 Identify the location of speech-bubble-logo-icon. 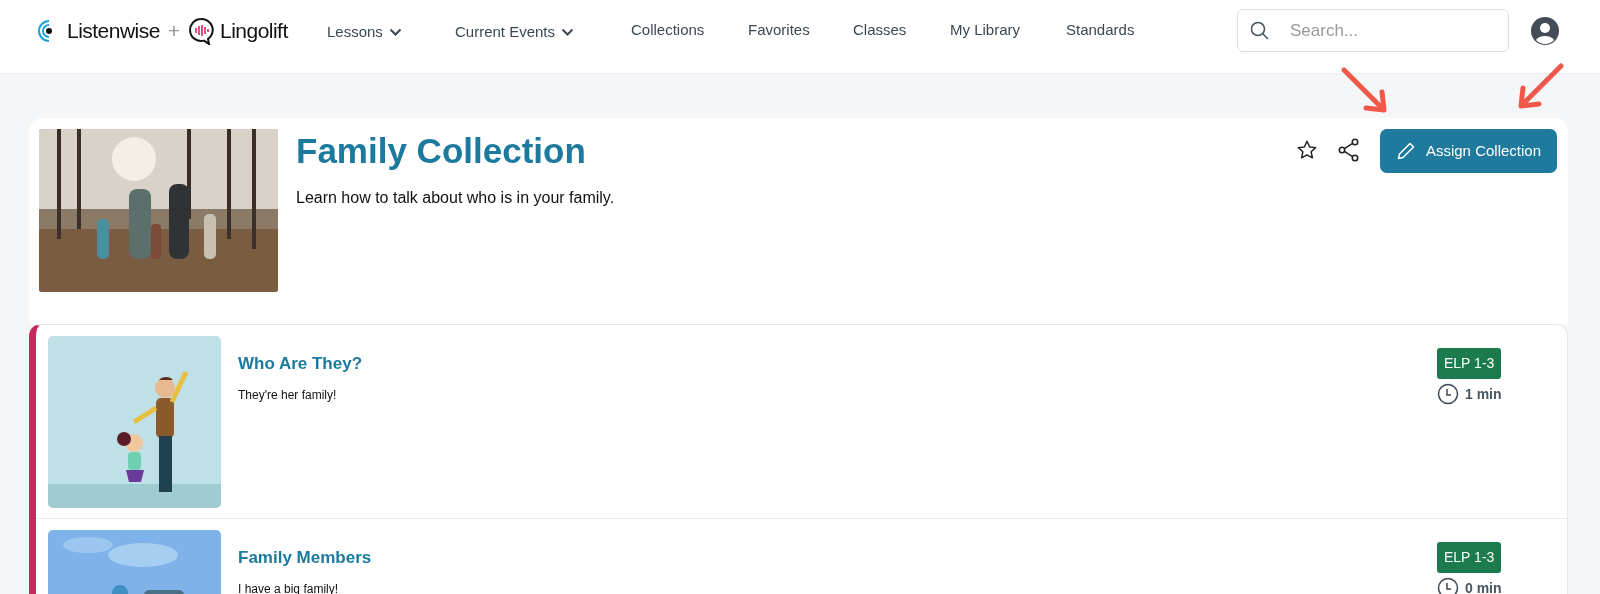
(201, 30).